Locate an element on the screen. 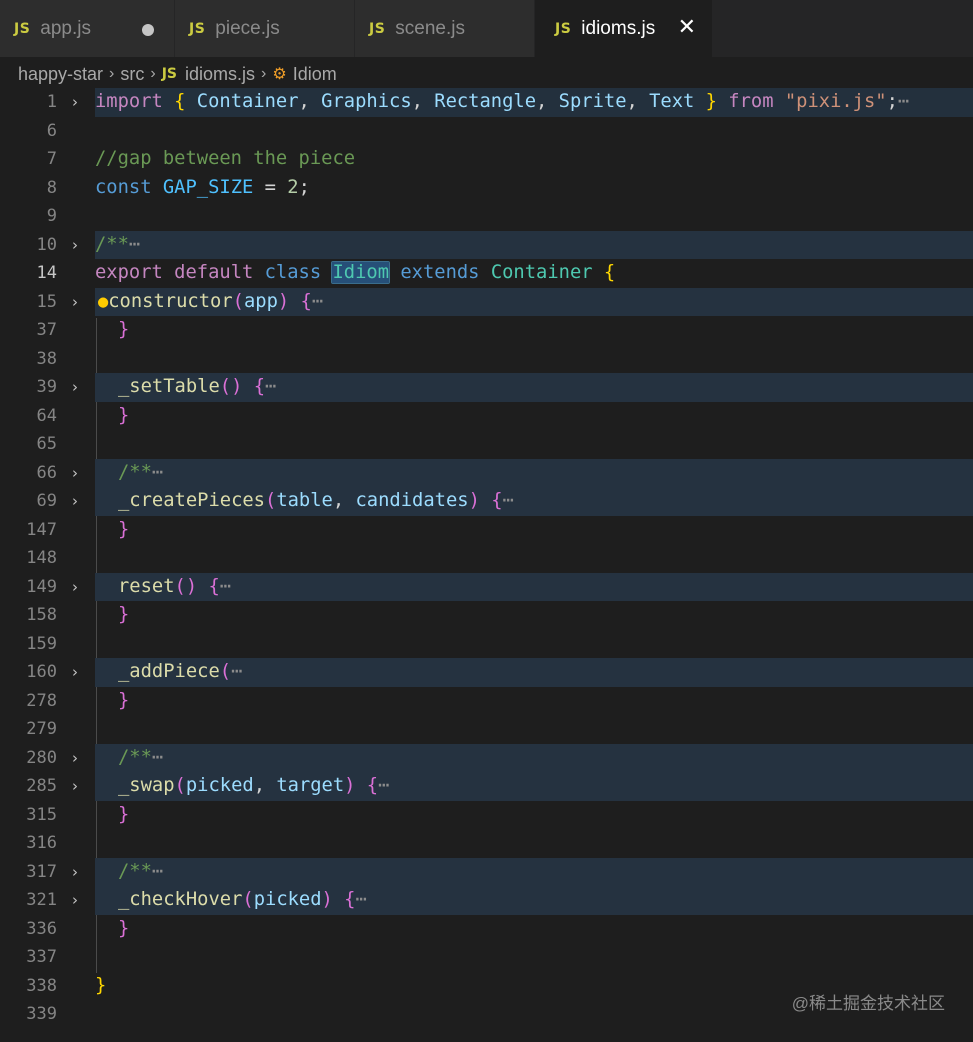 The width and height of the screenshot is (973, 1042). line-number: 148 is located at coordinates (41, 558).